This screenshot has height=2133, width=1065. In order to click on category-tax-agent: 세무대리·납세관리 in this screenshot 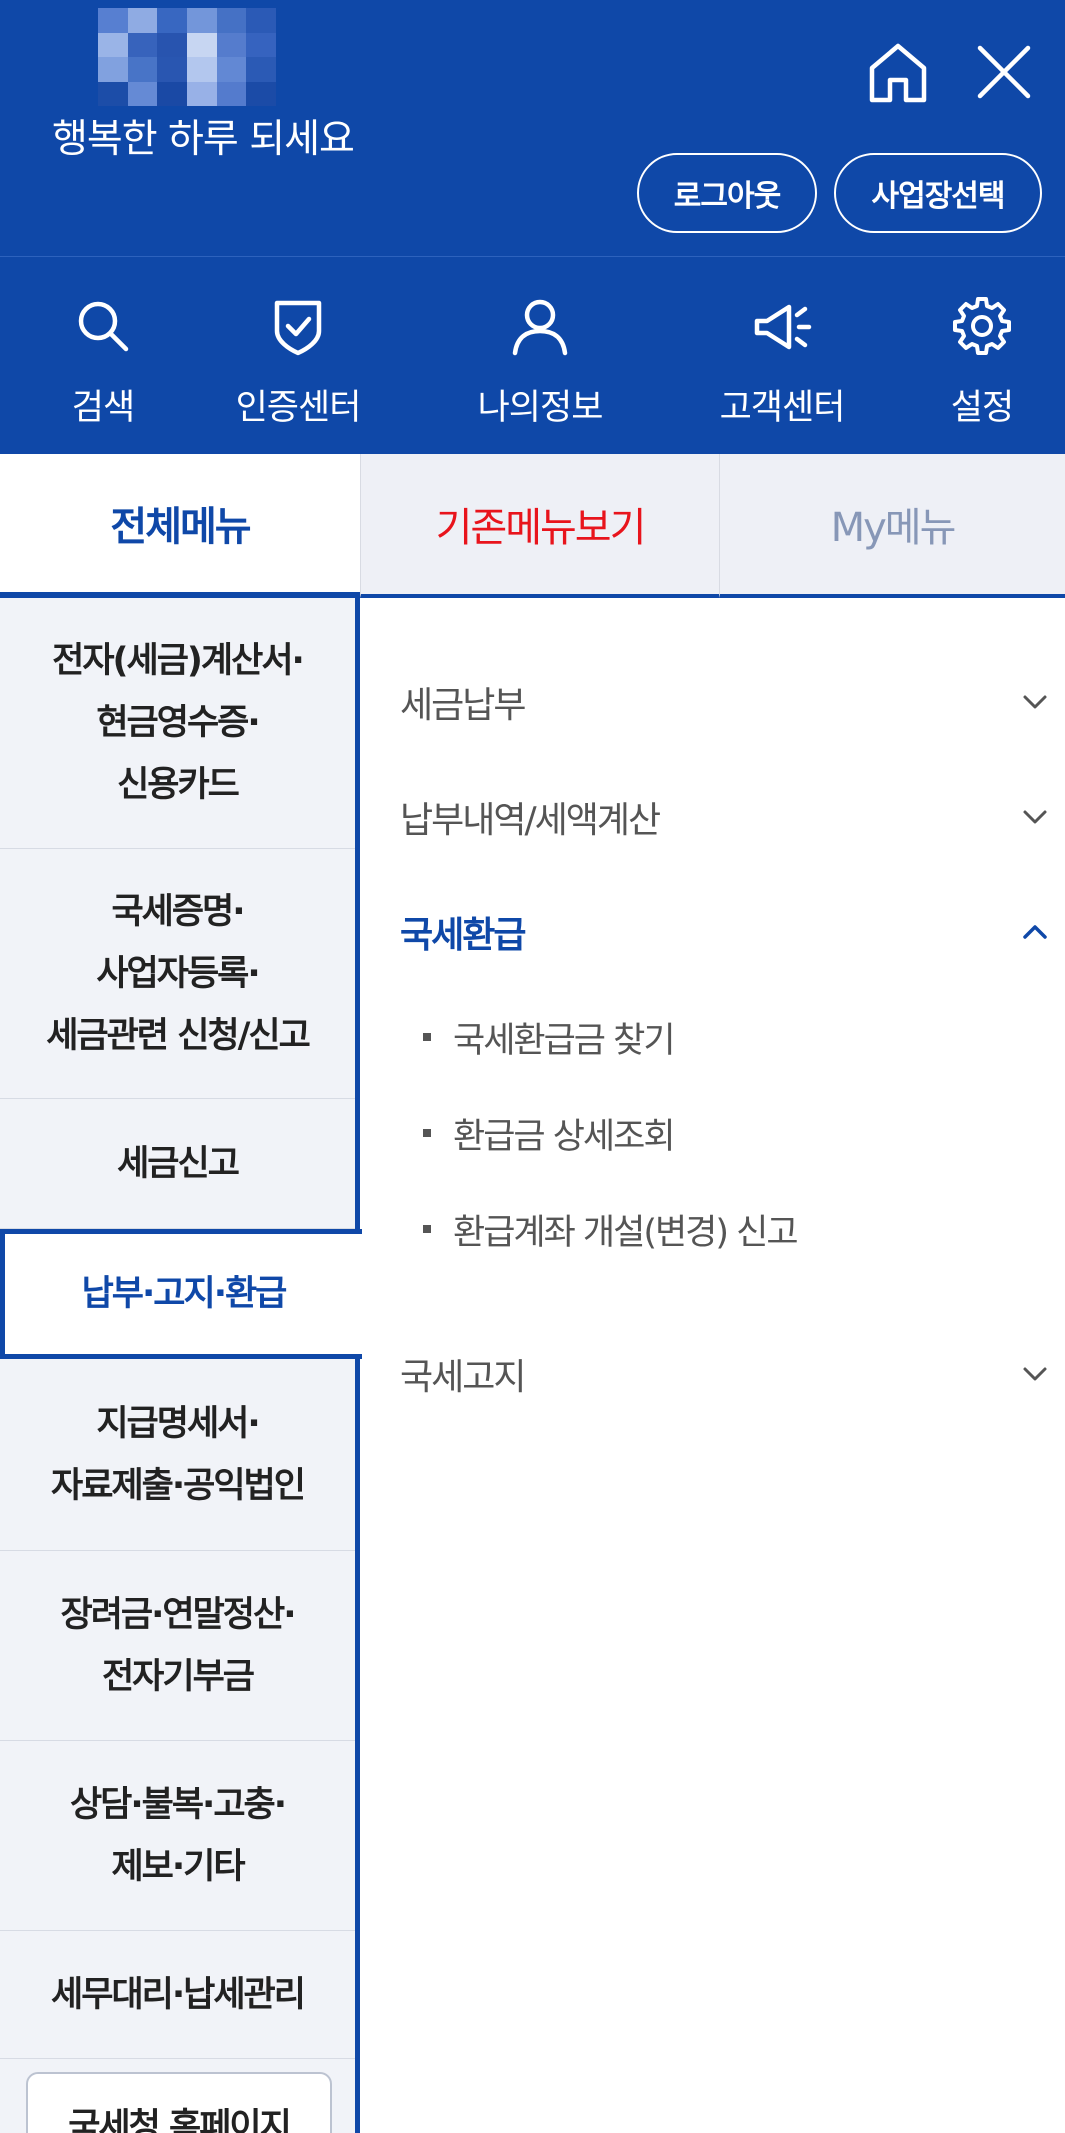, I will do `click(177, 1995)`.